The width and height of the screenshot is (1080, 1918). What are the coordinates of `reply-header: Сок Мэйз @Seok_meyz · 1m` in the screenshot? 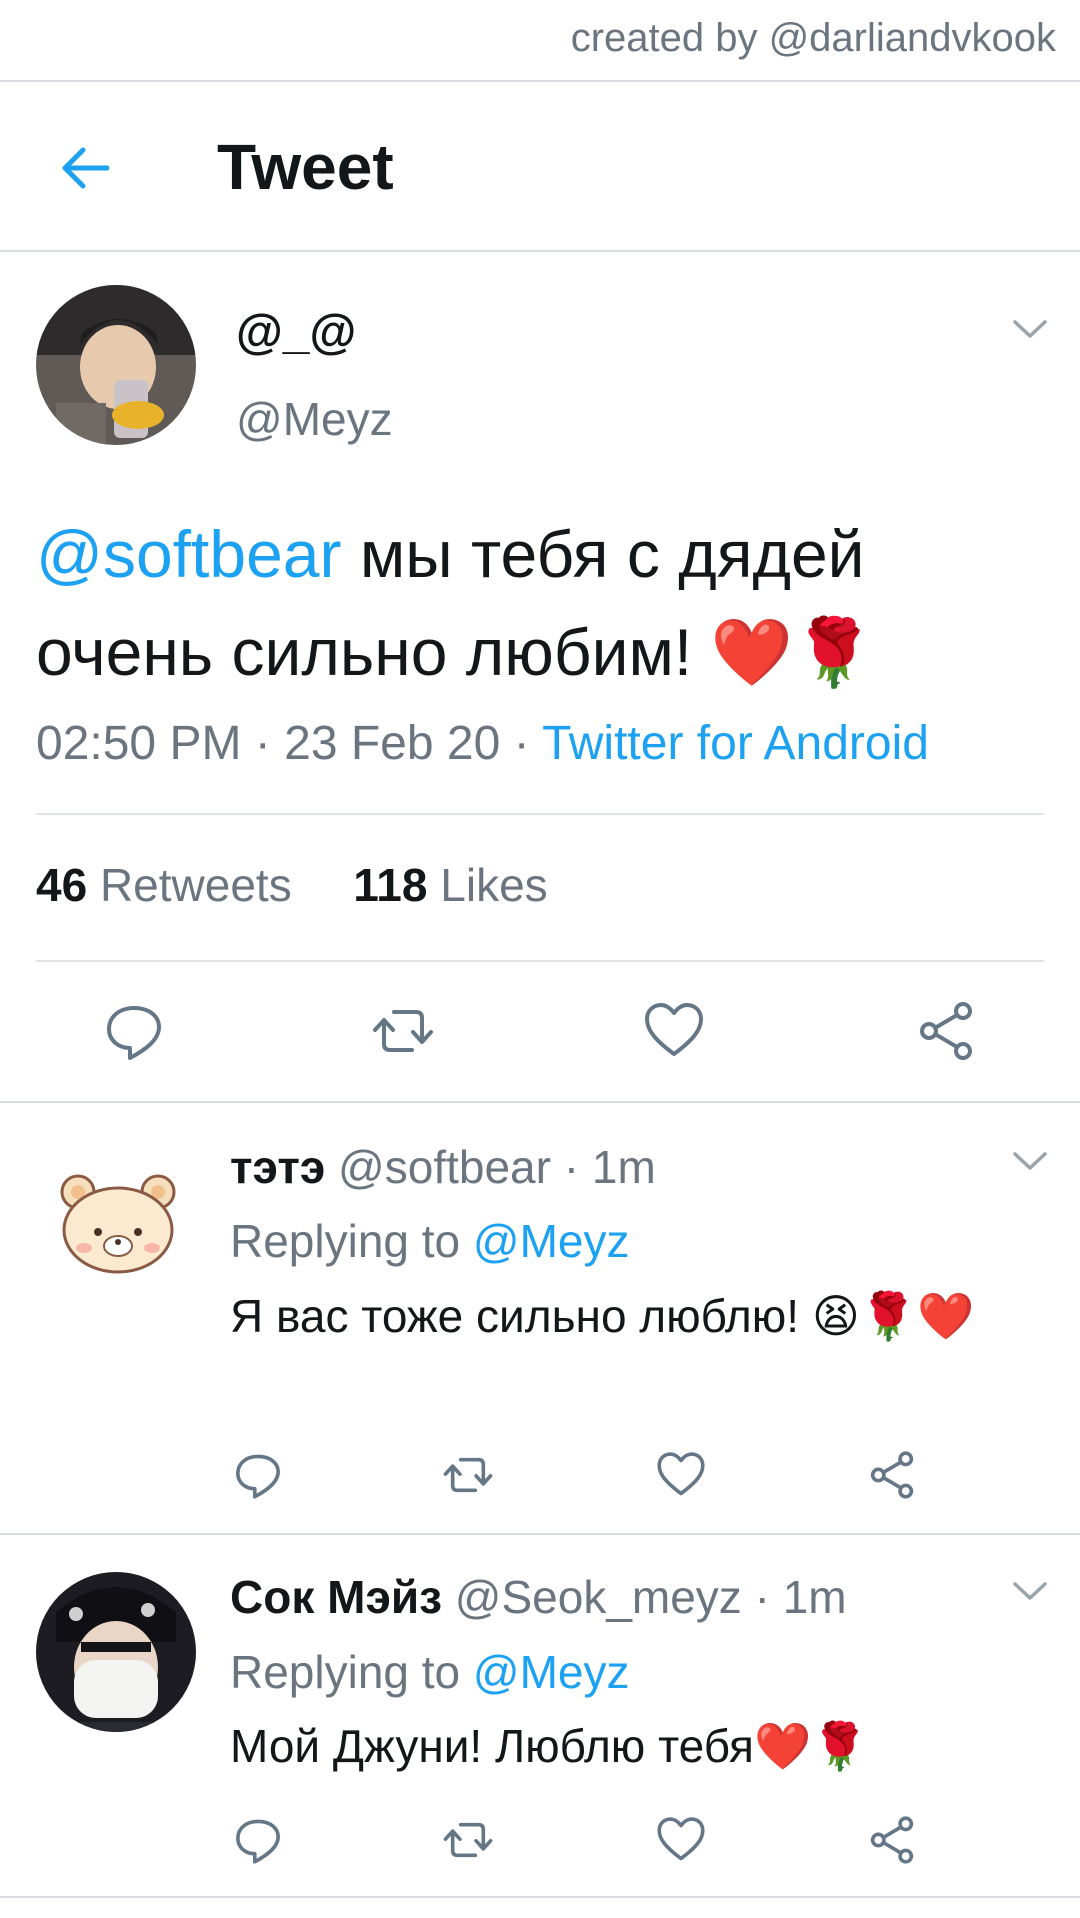 It's located at (538, 1597).